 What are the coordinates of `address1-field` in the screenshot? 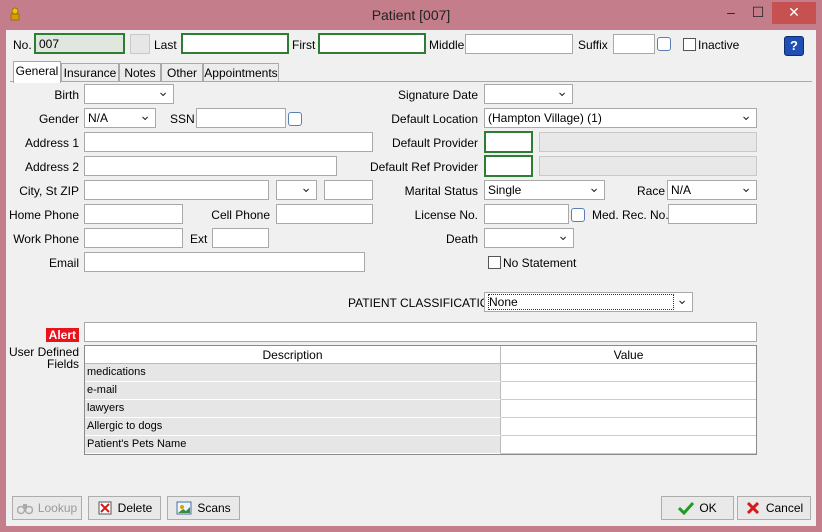 It's located at (228, 142).